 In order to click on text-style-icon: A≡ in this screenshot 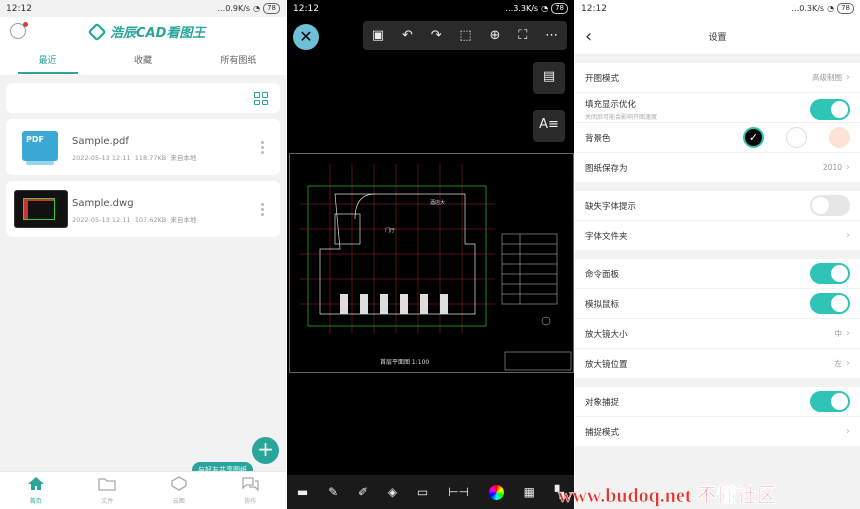, I will do `click(549, 126)`.